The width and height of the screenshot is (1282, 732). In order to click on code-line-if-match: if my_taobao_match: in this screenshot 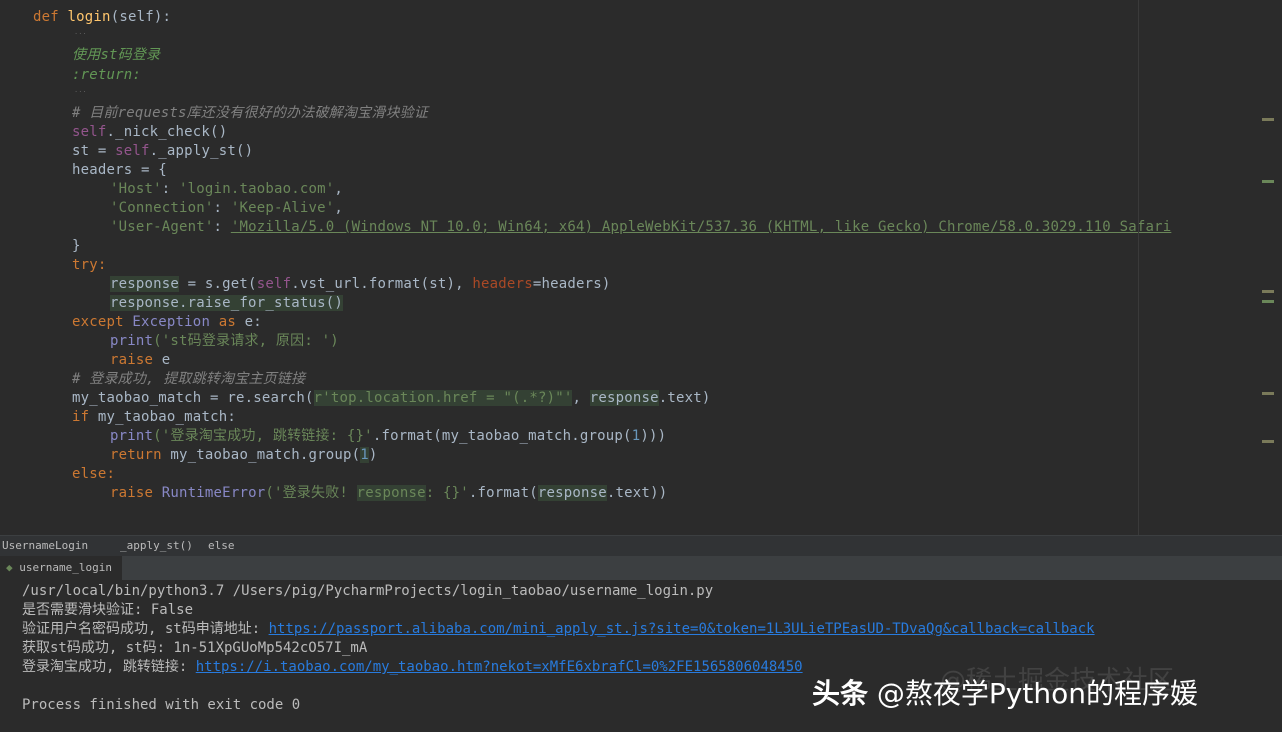, I will do `click(154, 417)`.